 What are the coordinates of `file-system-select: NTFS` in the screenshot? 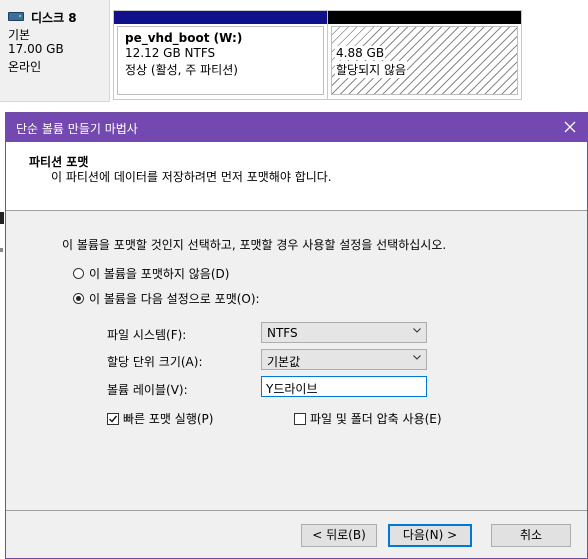 It's located at (344, 332).